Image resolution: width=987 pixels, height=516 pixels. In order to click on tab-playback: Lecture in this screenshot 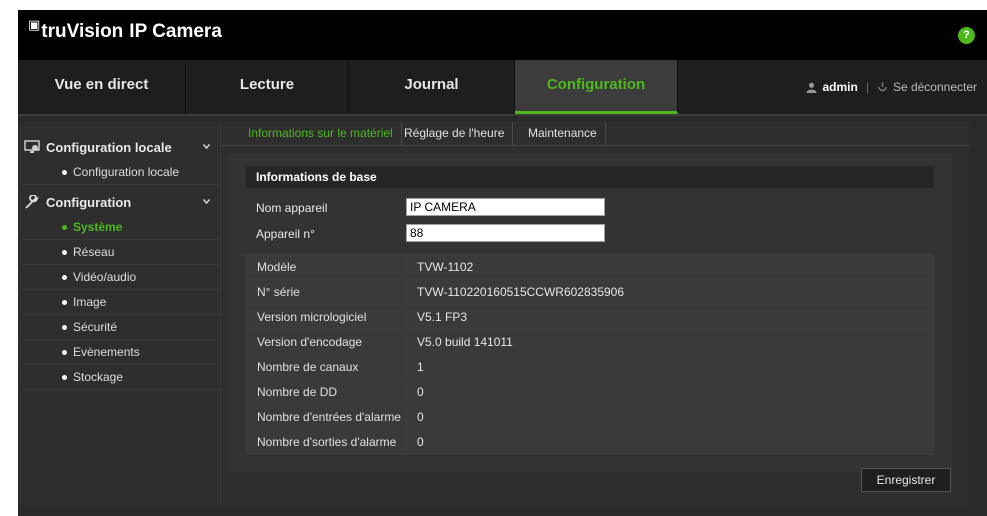, I will do `click(267, 87)`.